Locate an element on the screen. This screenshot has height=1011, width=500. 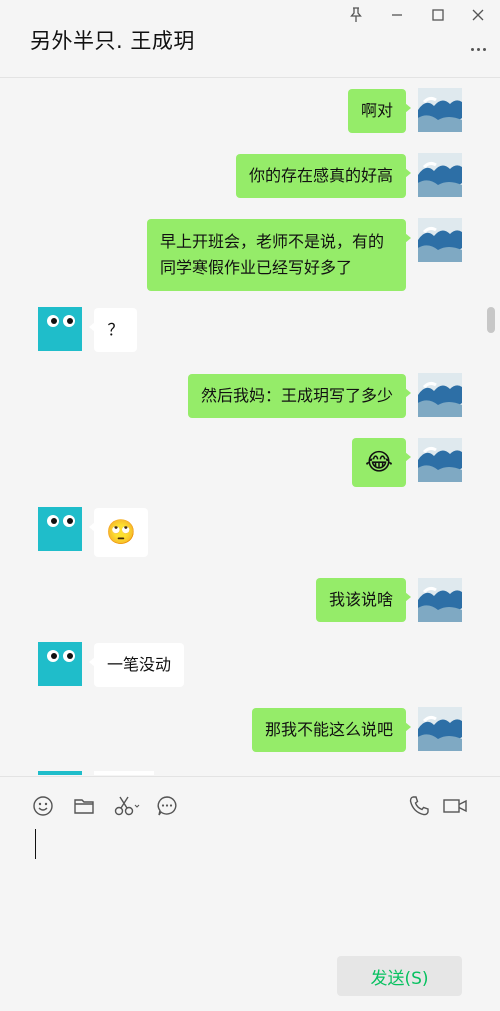
video-camera-icon is located at coordinates (455, 806).